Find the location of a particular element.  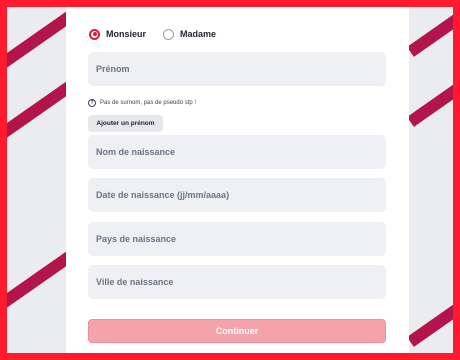

ville-naissance-input: Ville de naissance is located at coordinates (237, 282).